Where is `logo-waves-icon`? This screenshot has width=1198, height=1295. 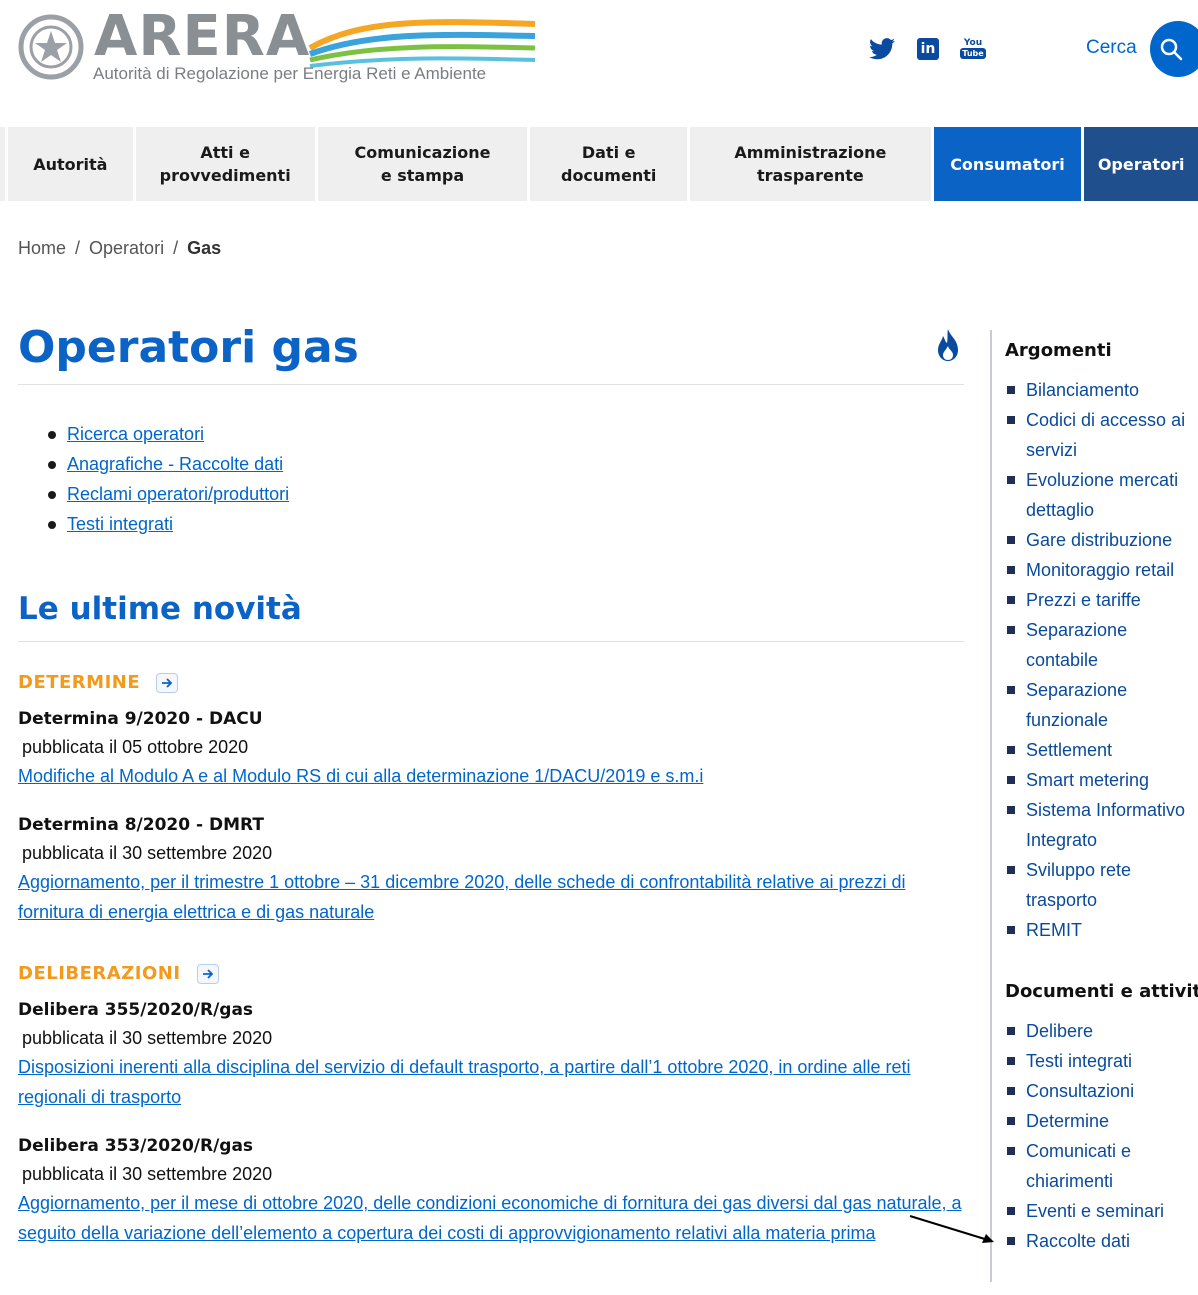
logo-waves-icon is located at coordinates (422, 43).